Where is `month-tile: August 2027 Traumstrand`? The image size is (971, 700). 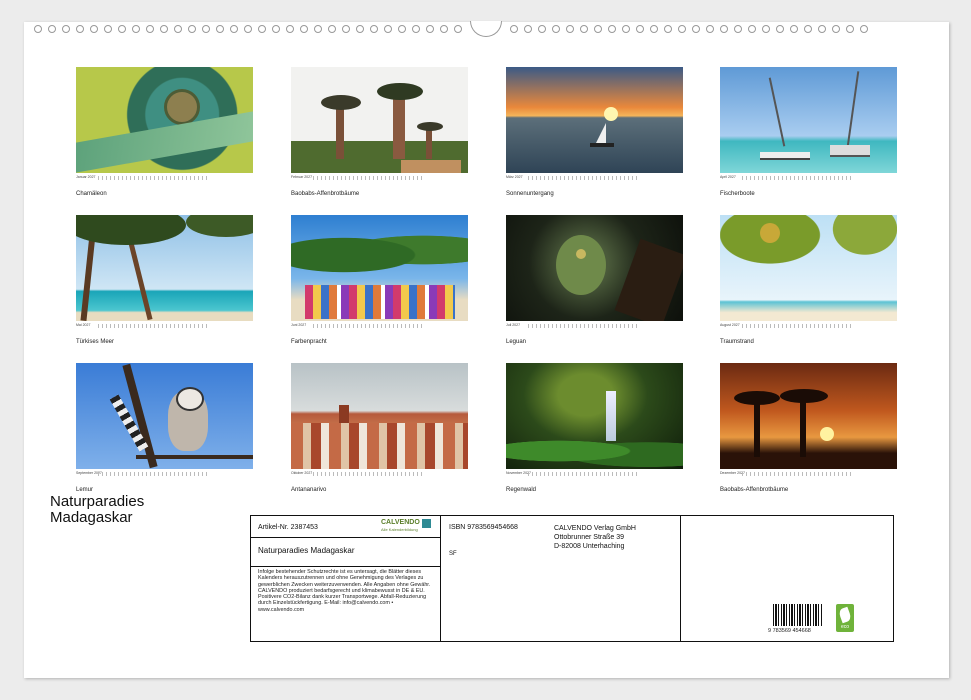
month-tile: August 2027 Traumstrand is located at coordinates (808, 280).